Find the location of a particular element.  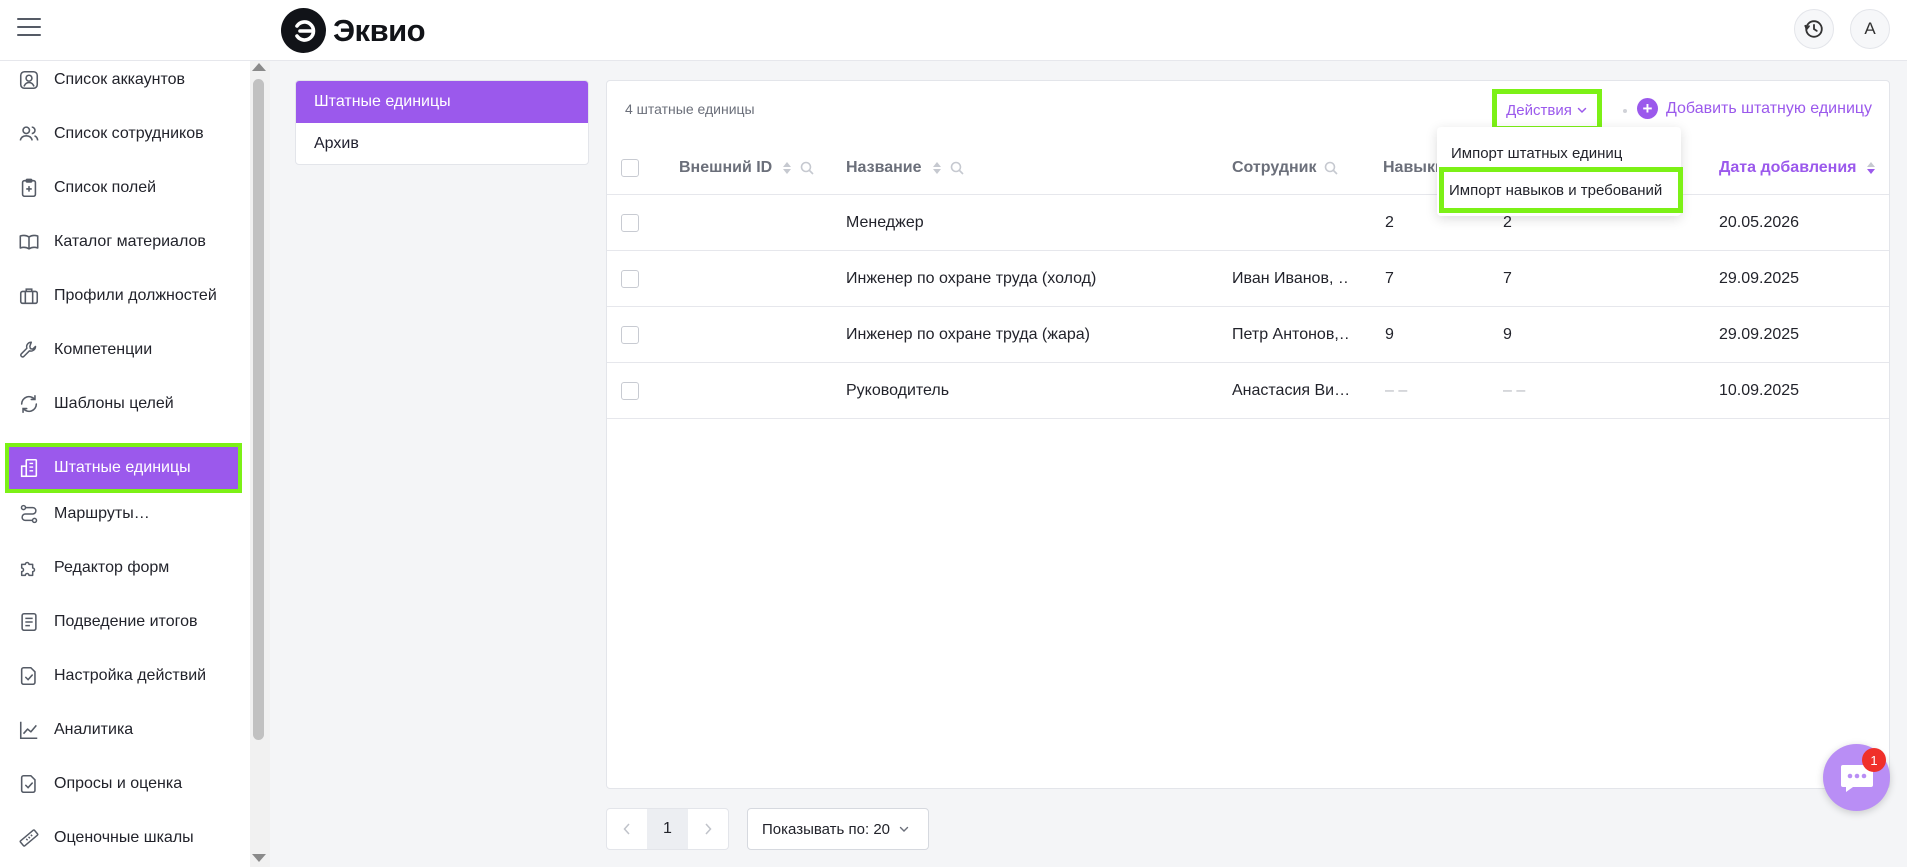

logo: Эквио is located at coordinates (353, 30).